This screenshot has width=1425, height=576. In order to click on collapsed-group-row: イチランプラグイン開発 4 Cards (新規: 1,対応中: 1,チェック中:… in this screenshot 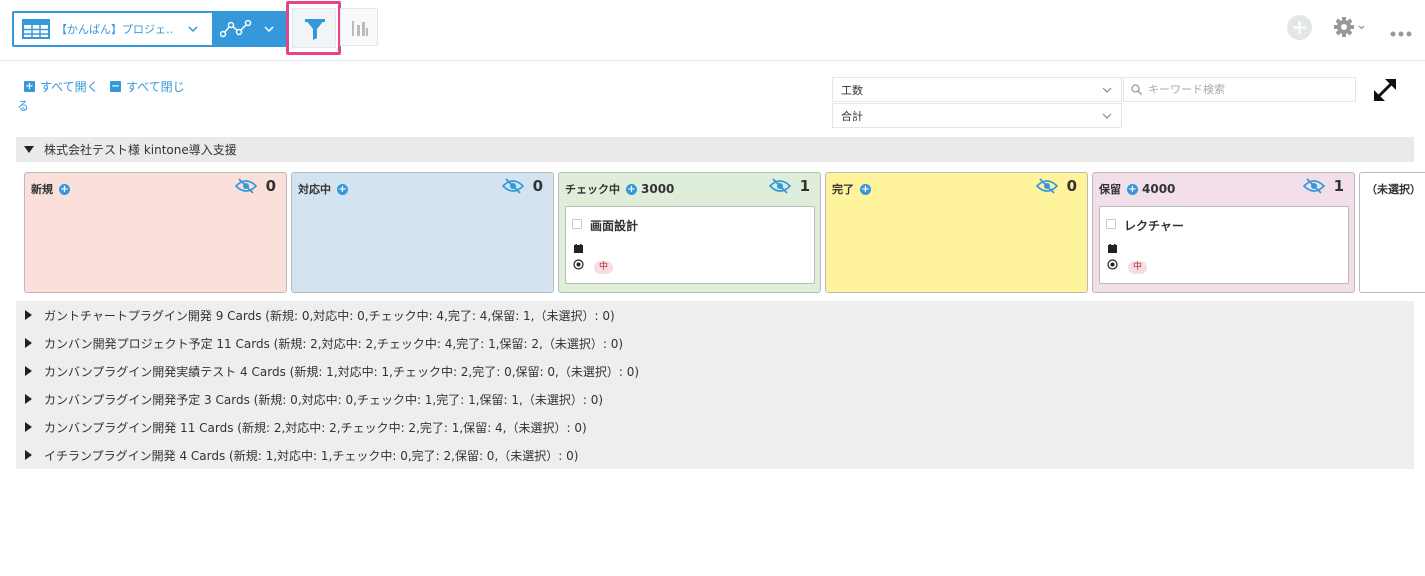, I will do `click(715, 455)`.